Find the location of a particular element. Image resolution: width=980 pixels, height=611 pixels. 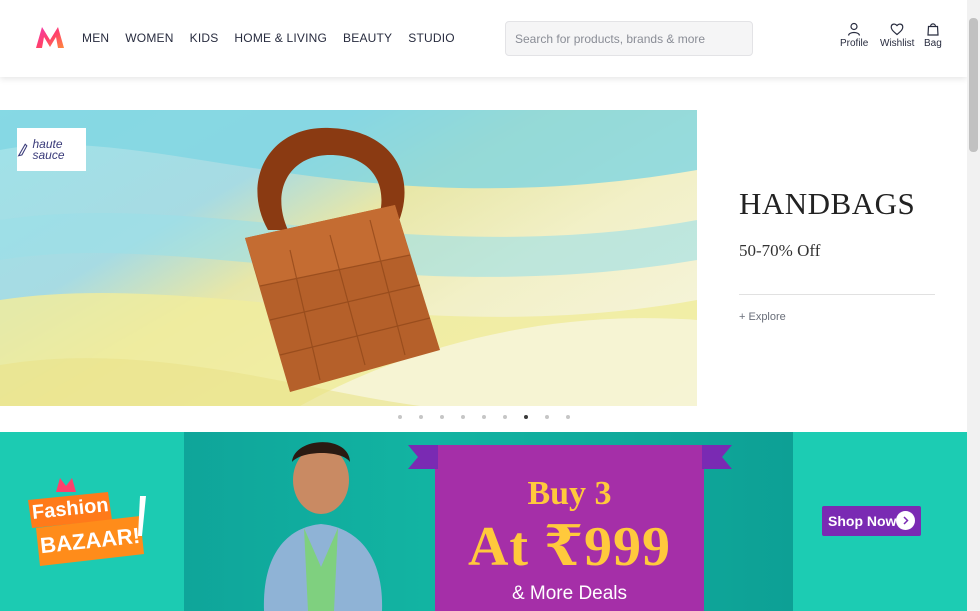

carousel-dots is located at coordinates (492, 417).